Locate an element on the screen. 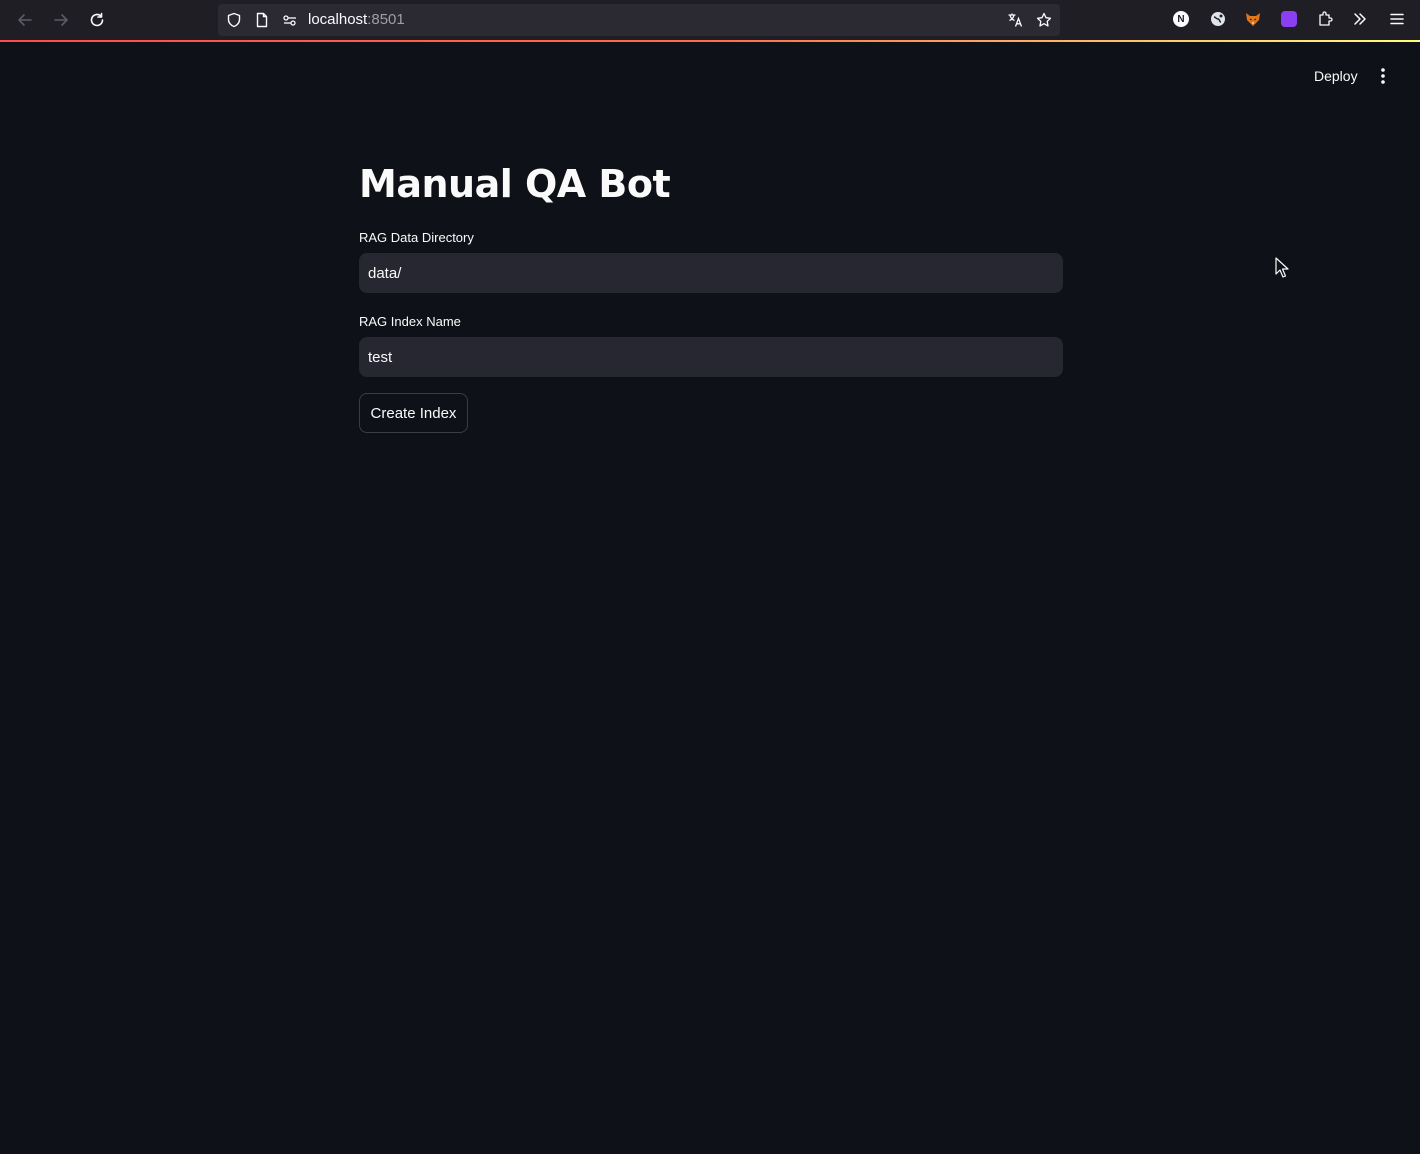 The image size is (1420, 1154). puzzle-icon is located at coordinates (1325, 19).